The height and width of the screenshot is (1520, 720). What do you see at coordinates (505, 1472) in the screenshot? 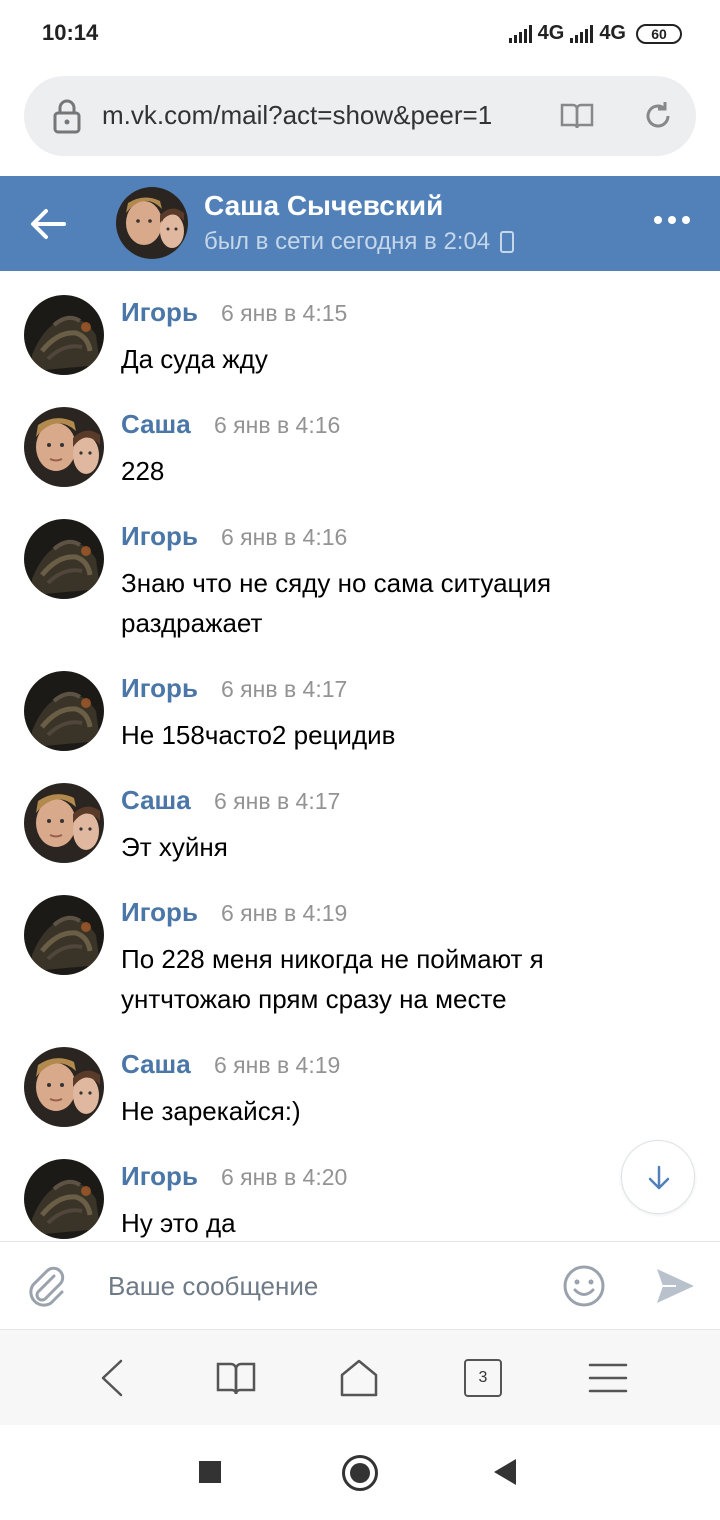
I see `system-back-button` at bounding box center [505, 1472].